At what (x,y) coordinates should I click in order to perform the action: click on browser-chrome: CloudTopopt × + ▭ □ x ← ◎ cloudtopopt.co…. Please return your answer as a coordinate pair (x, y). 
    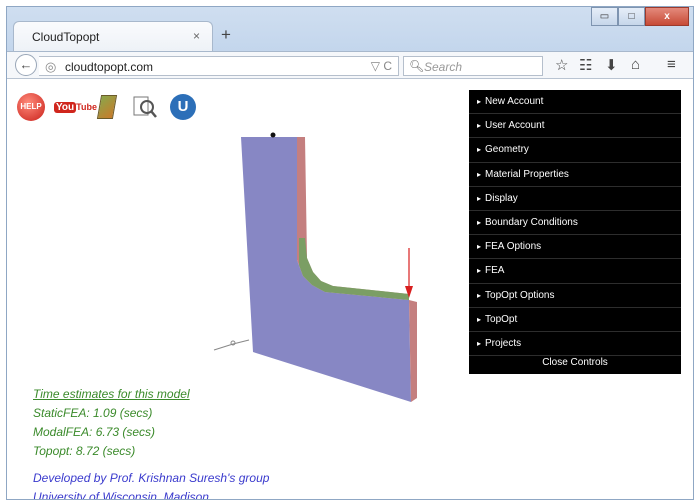
    Looking at the image, I should click on (350, 43).